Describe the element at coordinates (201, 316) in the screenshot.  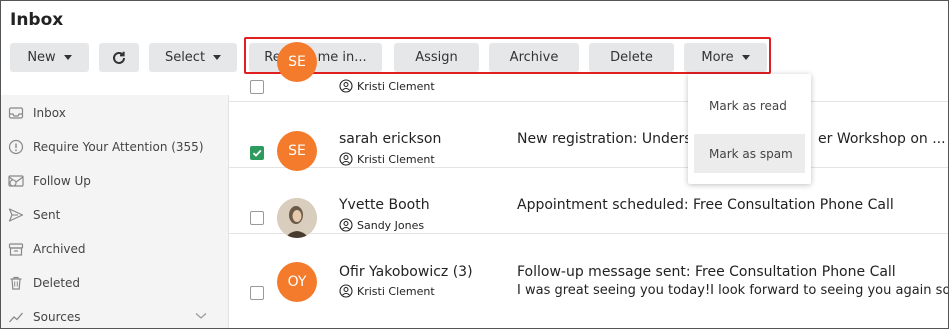
I see `chevron-down-icon` at that location.